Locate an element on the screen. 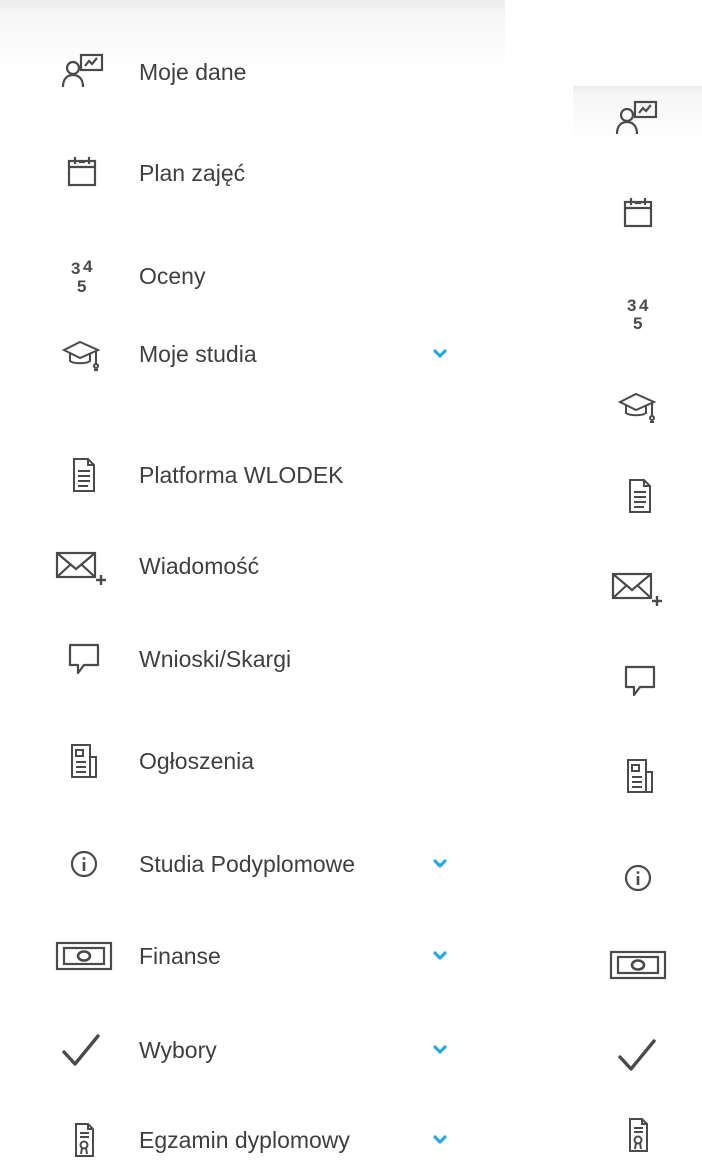 Image resolution: width=702 pixels, height=1165 pixels. mini-item-moje-studia is located at coordinates (637, 406).